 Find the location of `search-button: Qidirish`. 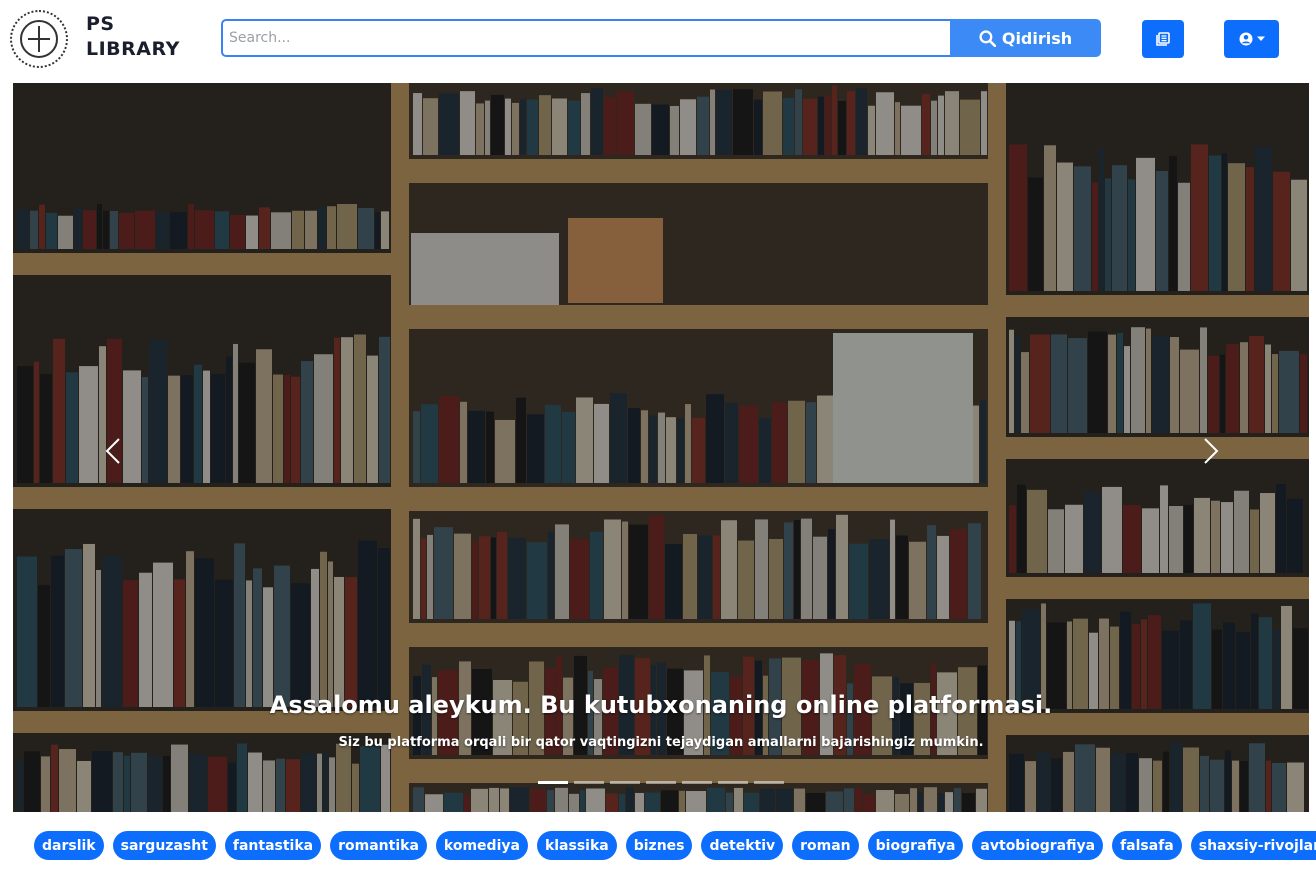

search-button: Qidirish is located at coordinates (1025, 38).